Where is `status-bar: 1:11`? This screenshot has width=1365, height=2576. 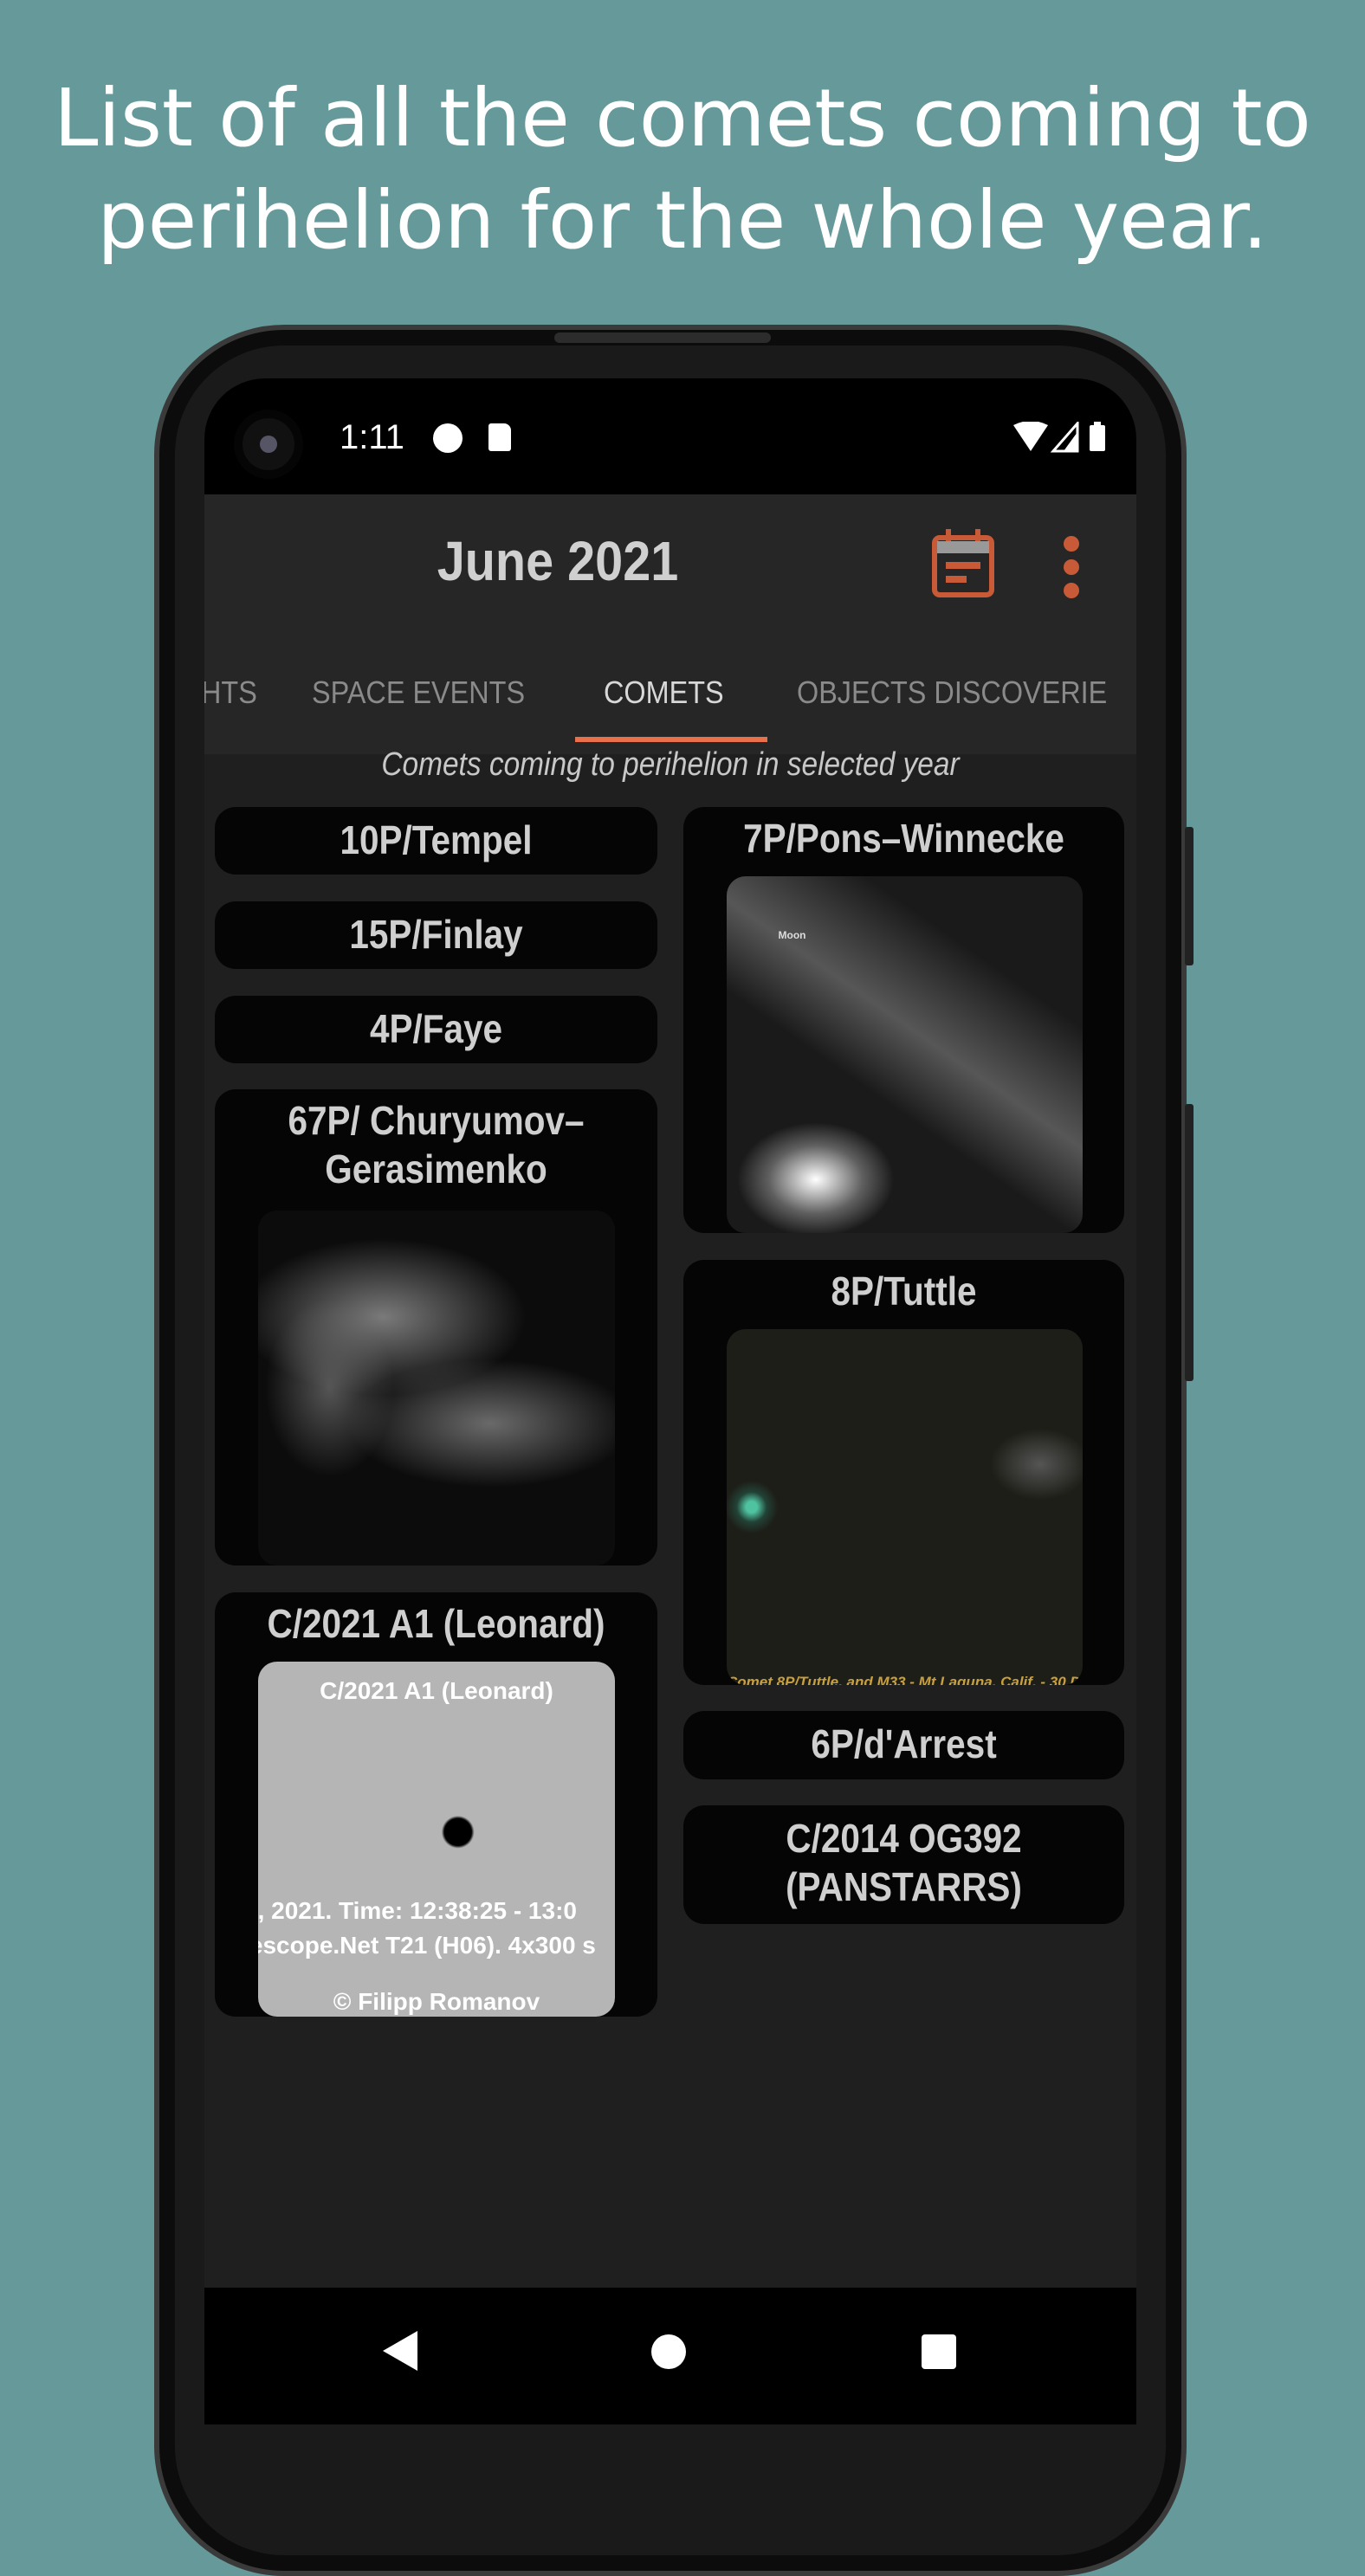 status-bar: 1:11 is located at coordinates (670, 436).